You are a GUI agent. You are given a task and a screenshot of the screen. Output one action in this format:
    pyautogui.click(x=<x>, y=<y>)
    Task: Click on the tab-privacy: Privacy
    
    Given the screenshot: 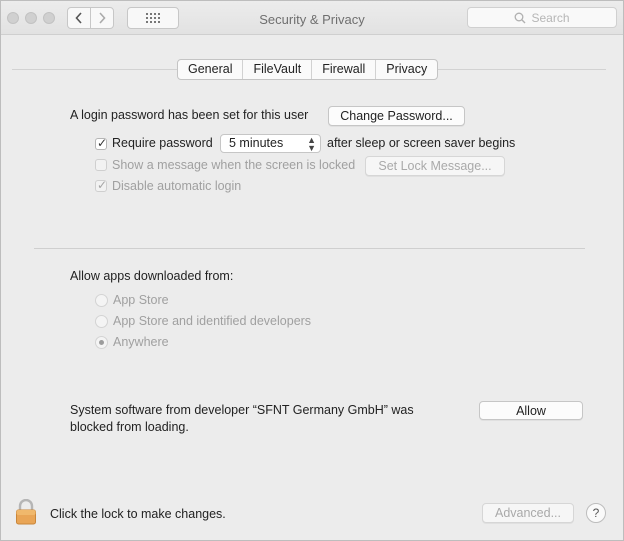 What is the action you would take?
    pyautogui.click(x=406, y=69)
    